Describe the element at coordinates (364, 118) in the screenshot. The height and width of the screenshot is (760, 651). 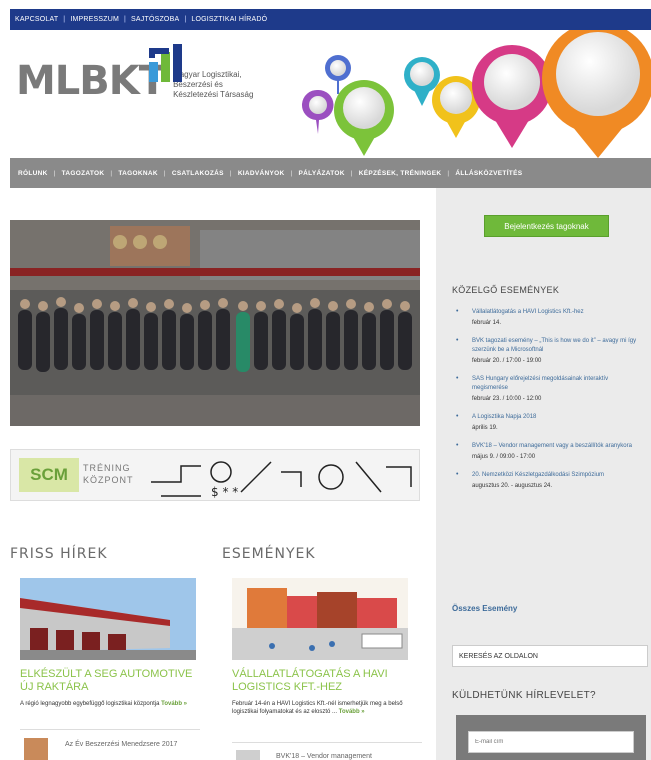
I see `pin-green` at that location.